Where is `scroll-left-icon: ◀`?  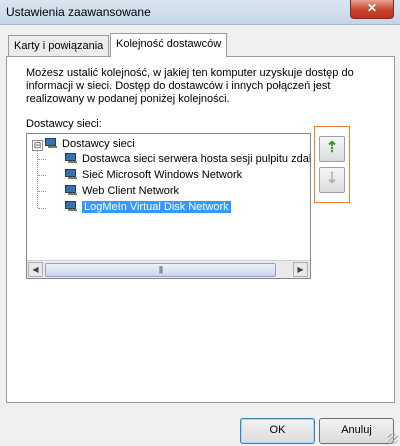 scroll-left-icon: ◀ is located at coordinates (35, 269).